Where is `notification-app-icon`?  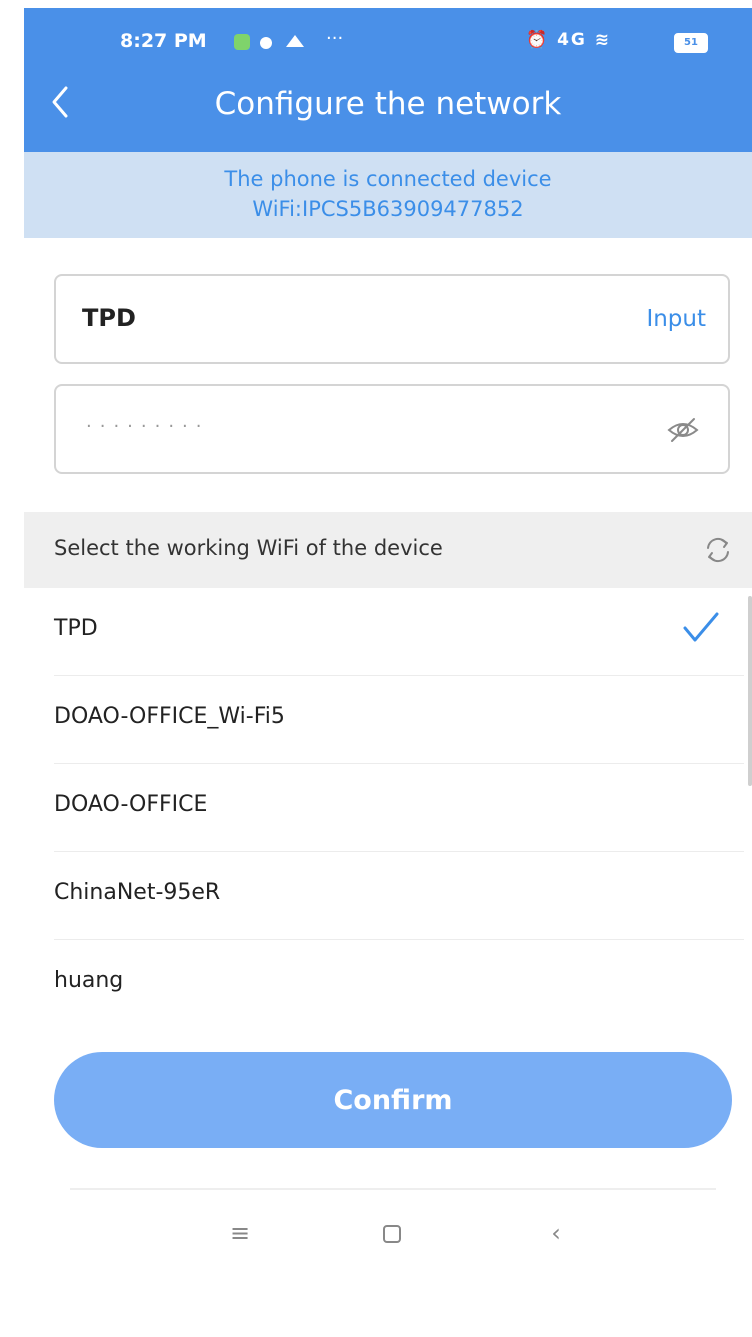 notification-app-icon is located at coordinates (242, 42).